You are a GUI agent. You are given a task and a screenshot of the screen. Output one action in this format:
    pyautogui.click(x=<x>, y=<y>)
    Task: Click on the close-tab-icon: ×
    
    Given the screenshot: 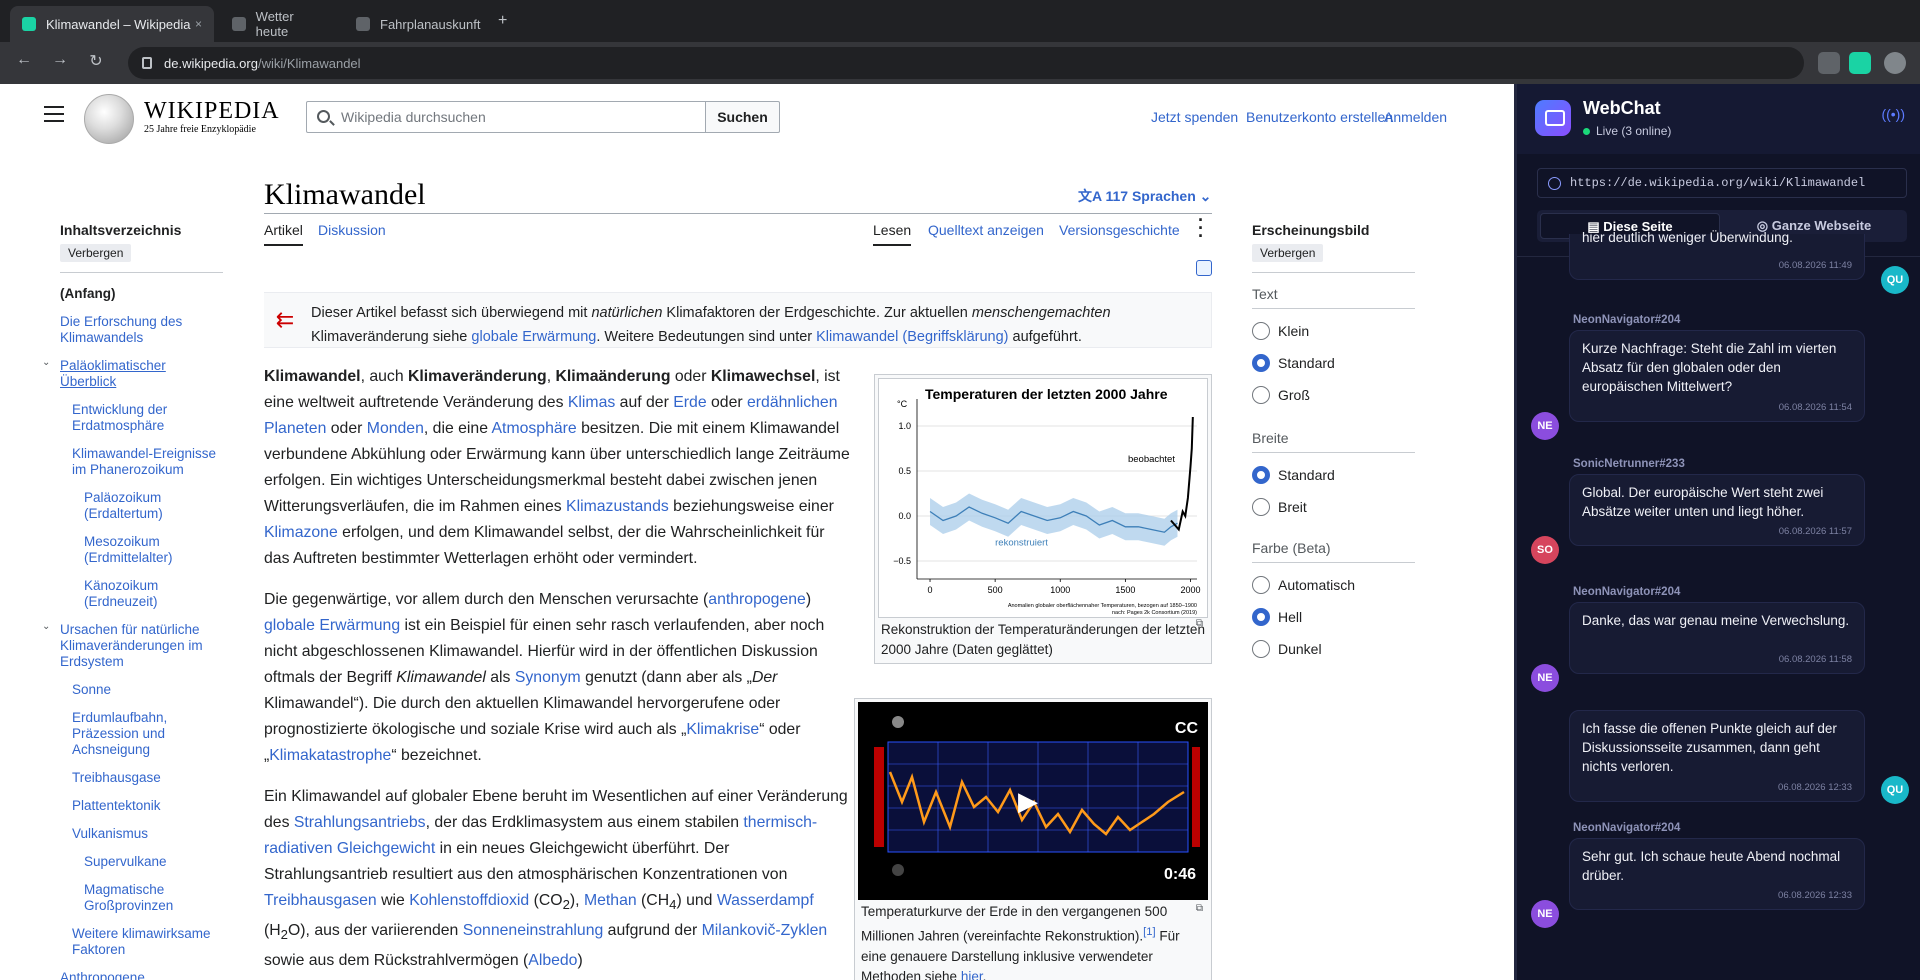 What is the action you would take?
    pyautogui.click(x=198, y=24)
    